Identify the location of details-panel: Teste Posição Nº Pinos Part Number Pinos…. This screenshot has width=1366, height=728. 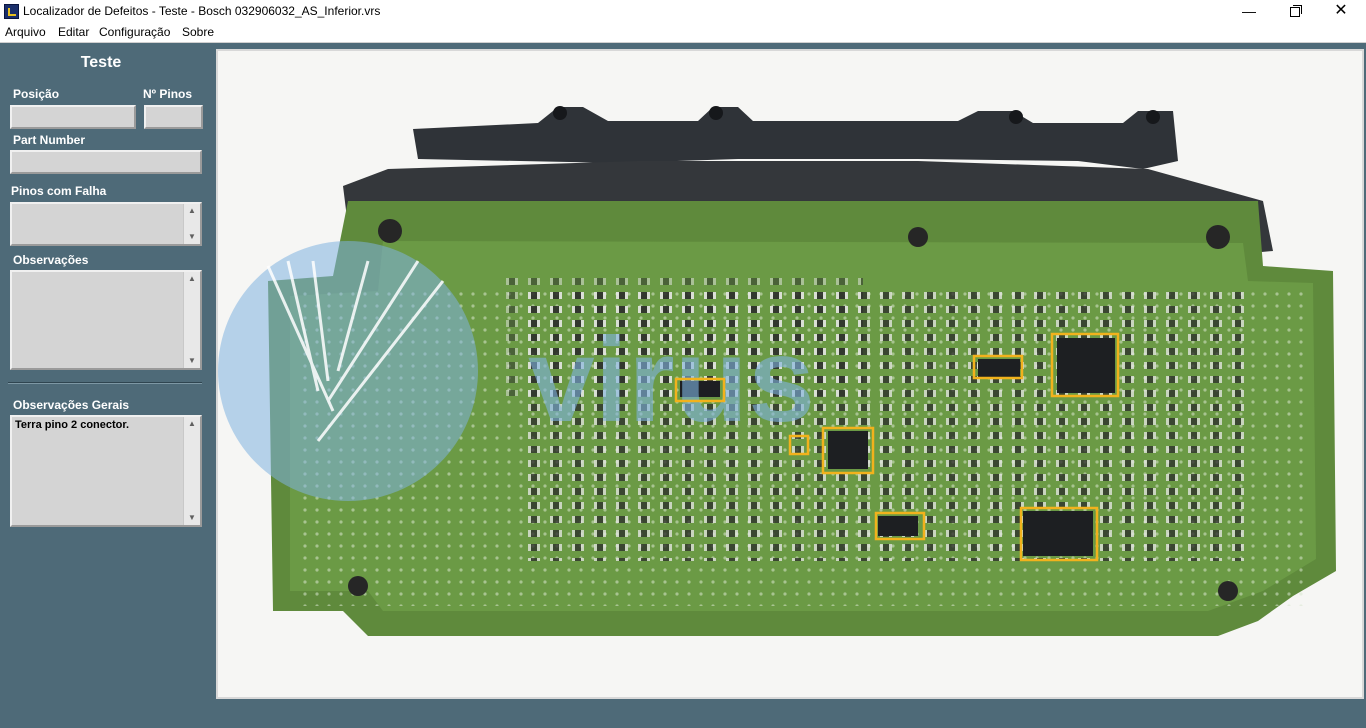
(107, 385).